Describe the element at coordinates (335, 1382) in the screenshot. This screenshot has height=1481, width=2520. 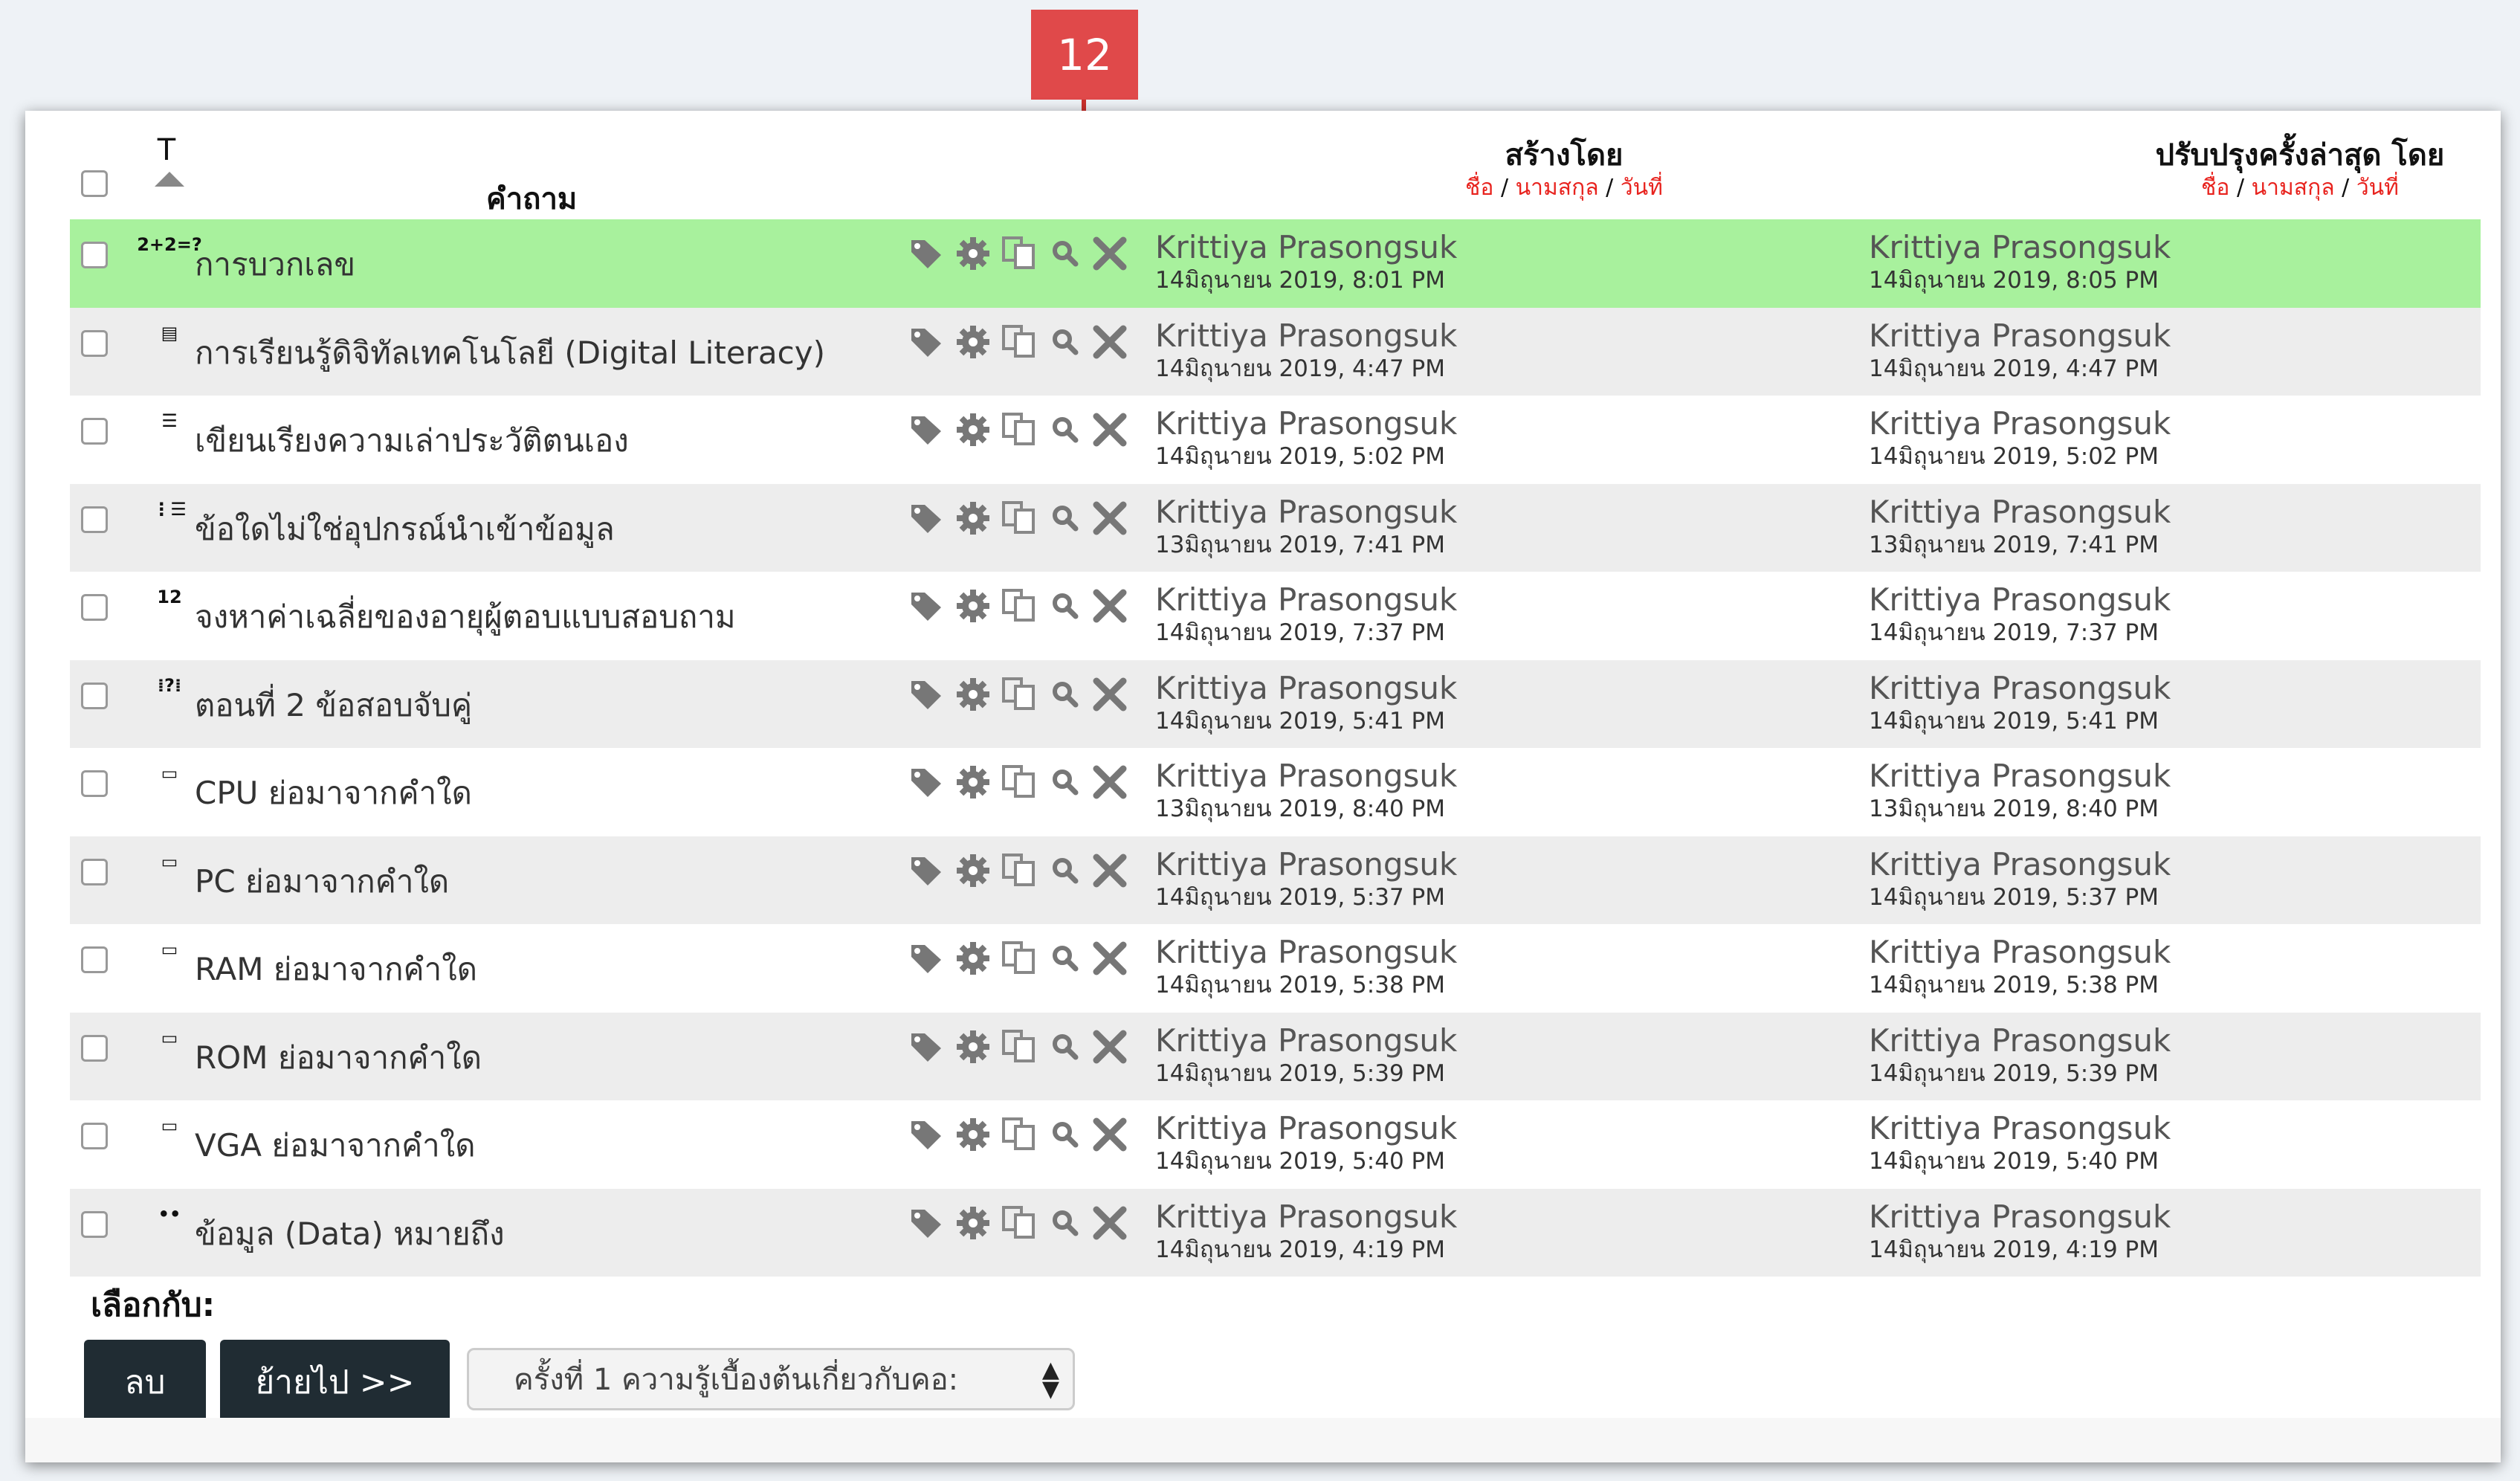
I see `move-to-button: ย้ายไป >>` at that location.